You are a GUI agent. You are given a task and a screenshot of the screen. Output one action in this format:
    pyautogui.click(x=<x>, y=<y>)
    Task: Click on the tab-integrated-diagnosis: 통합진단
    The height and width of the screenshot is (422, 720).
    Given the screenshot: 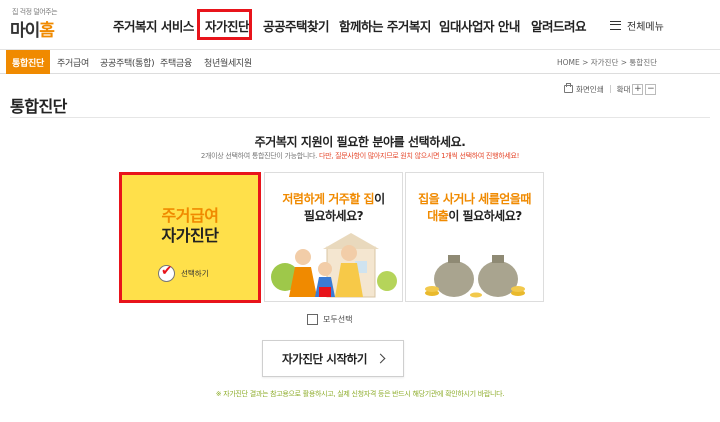 What is the action you would take?
    pyautogui.click(x=28, y=62)
    